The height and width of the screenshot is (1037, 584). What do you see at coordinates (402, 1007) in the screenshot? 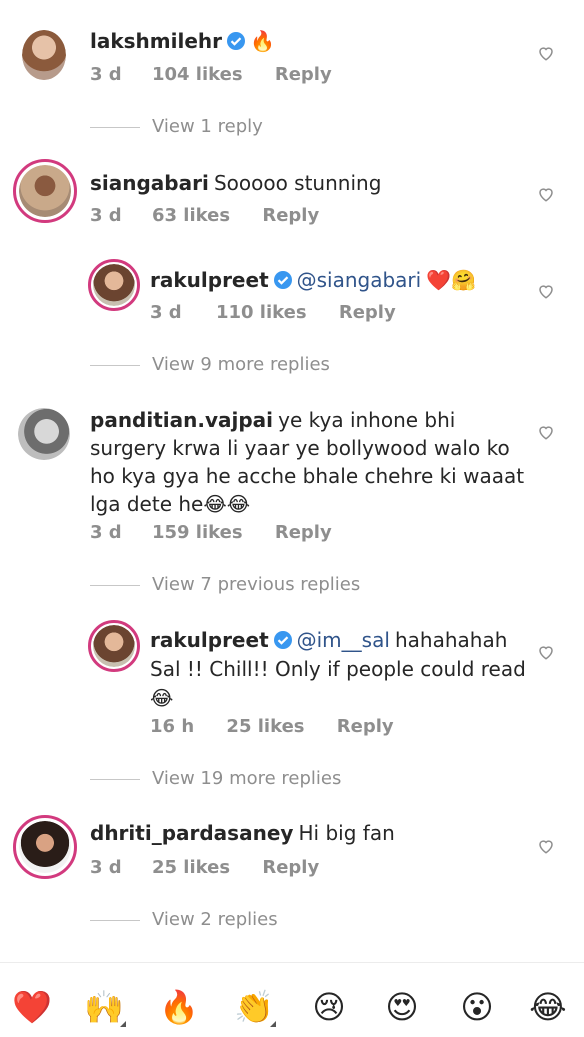
I see `heart-eyes-emoji-icon: 😍` at bounding box center [402, 1007].